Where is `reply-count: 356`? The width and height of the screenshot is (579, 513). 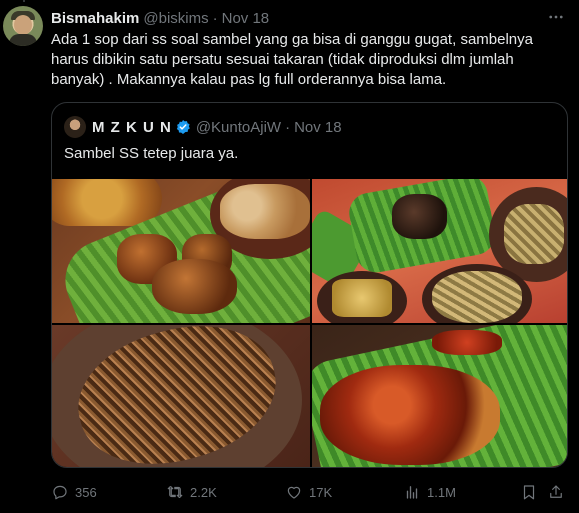 reply-count: 356 is located at coordinates (86, 492).